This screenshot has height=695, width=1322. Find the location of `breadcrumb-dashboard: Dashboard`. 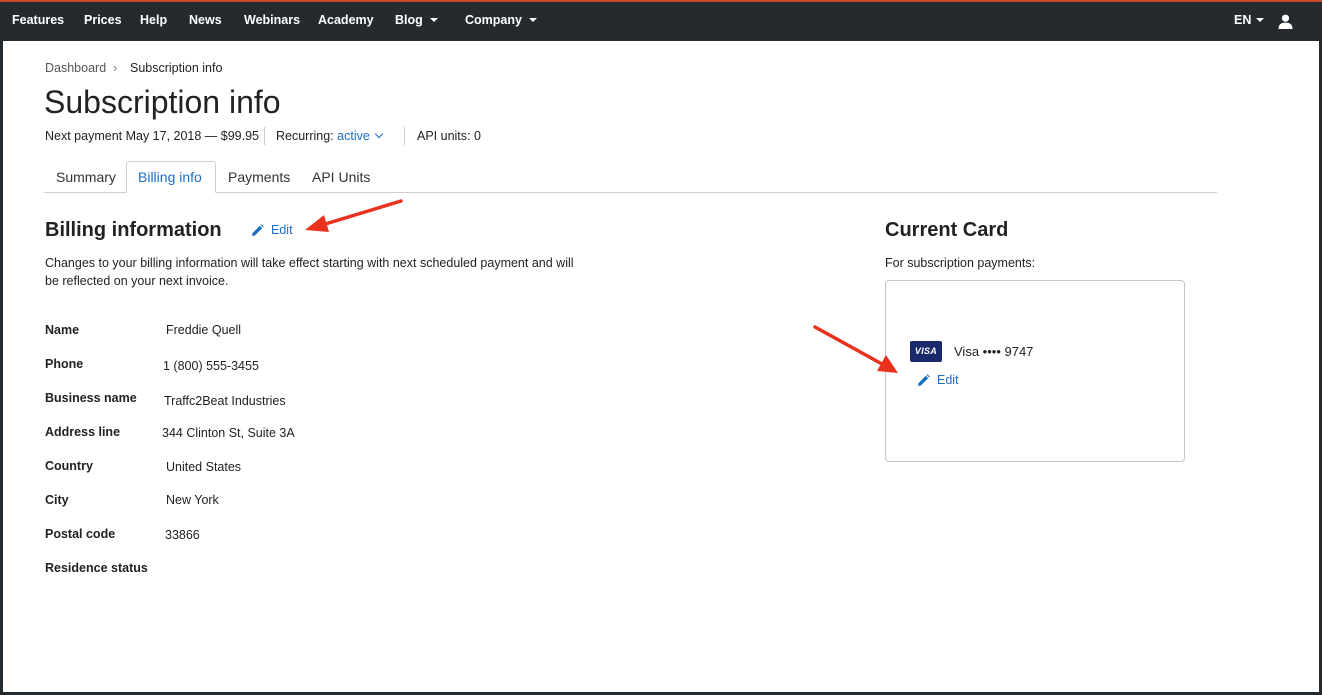

breadcrumb-dashboard: Dashboard is located at coordinates (75, 68).